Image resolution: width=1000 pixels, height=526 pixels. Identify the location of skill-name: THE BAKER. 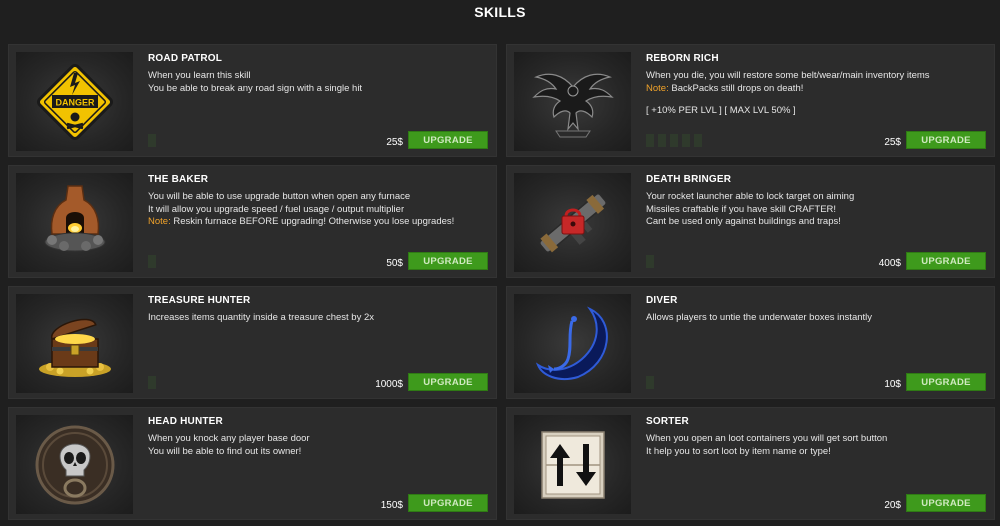
(178, 179).